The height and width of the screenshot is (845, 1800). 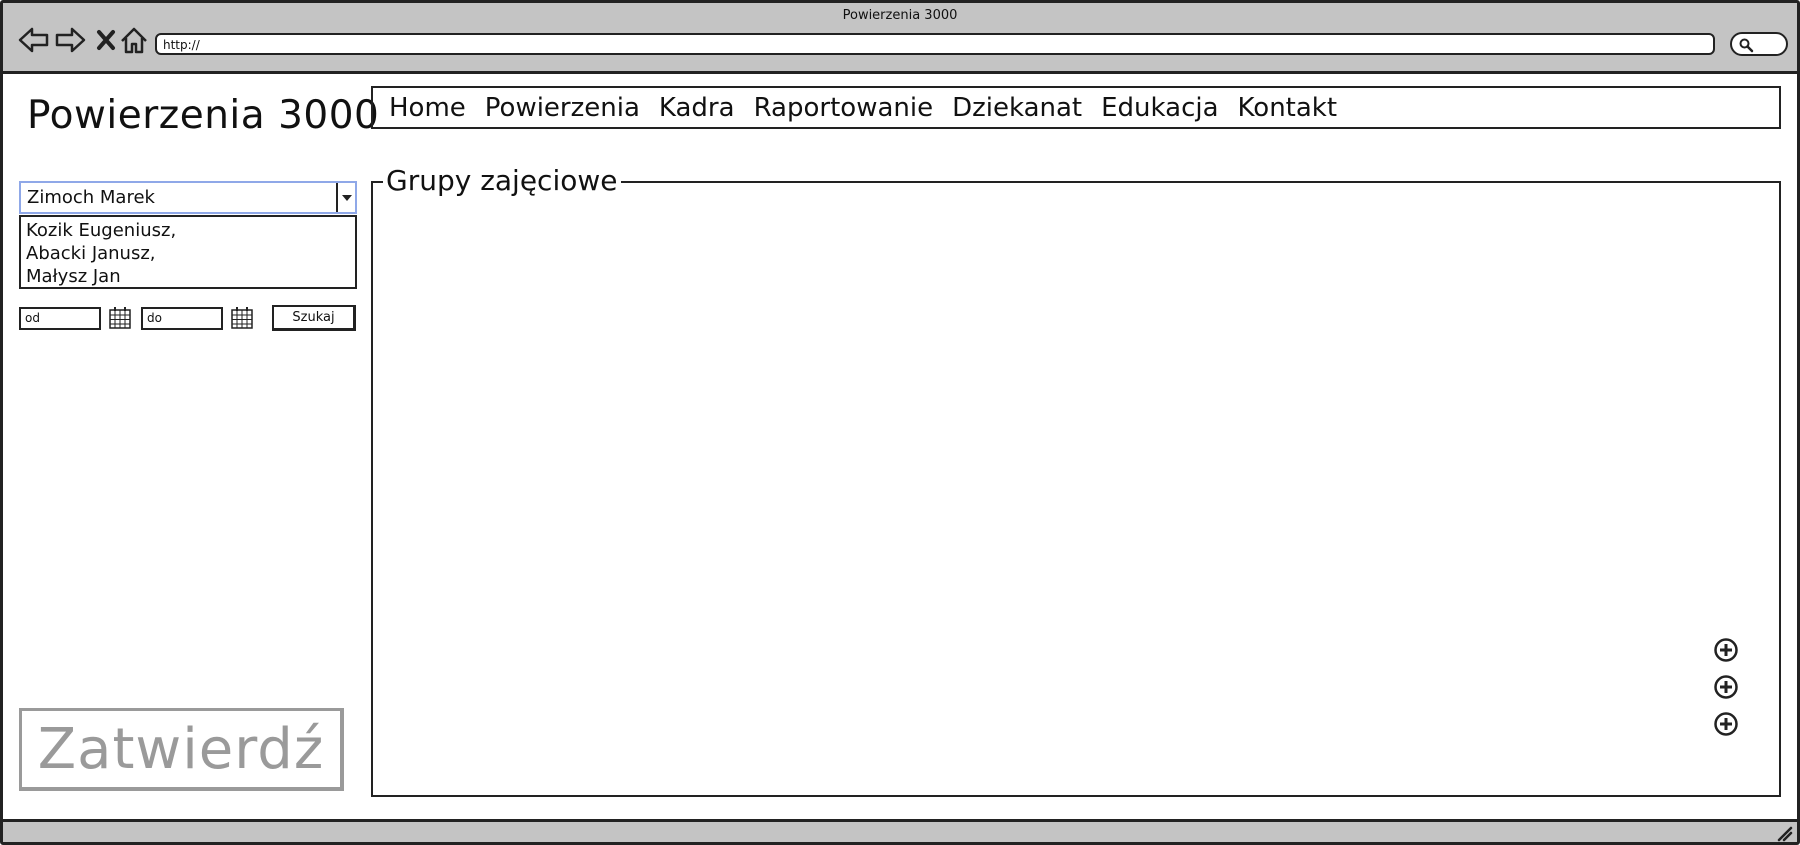 I want to click on date-to-input: do, so click(x=182, y=318).